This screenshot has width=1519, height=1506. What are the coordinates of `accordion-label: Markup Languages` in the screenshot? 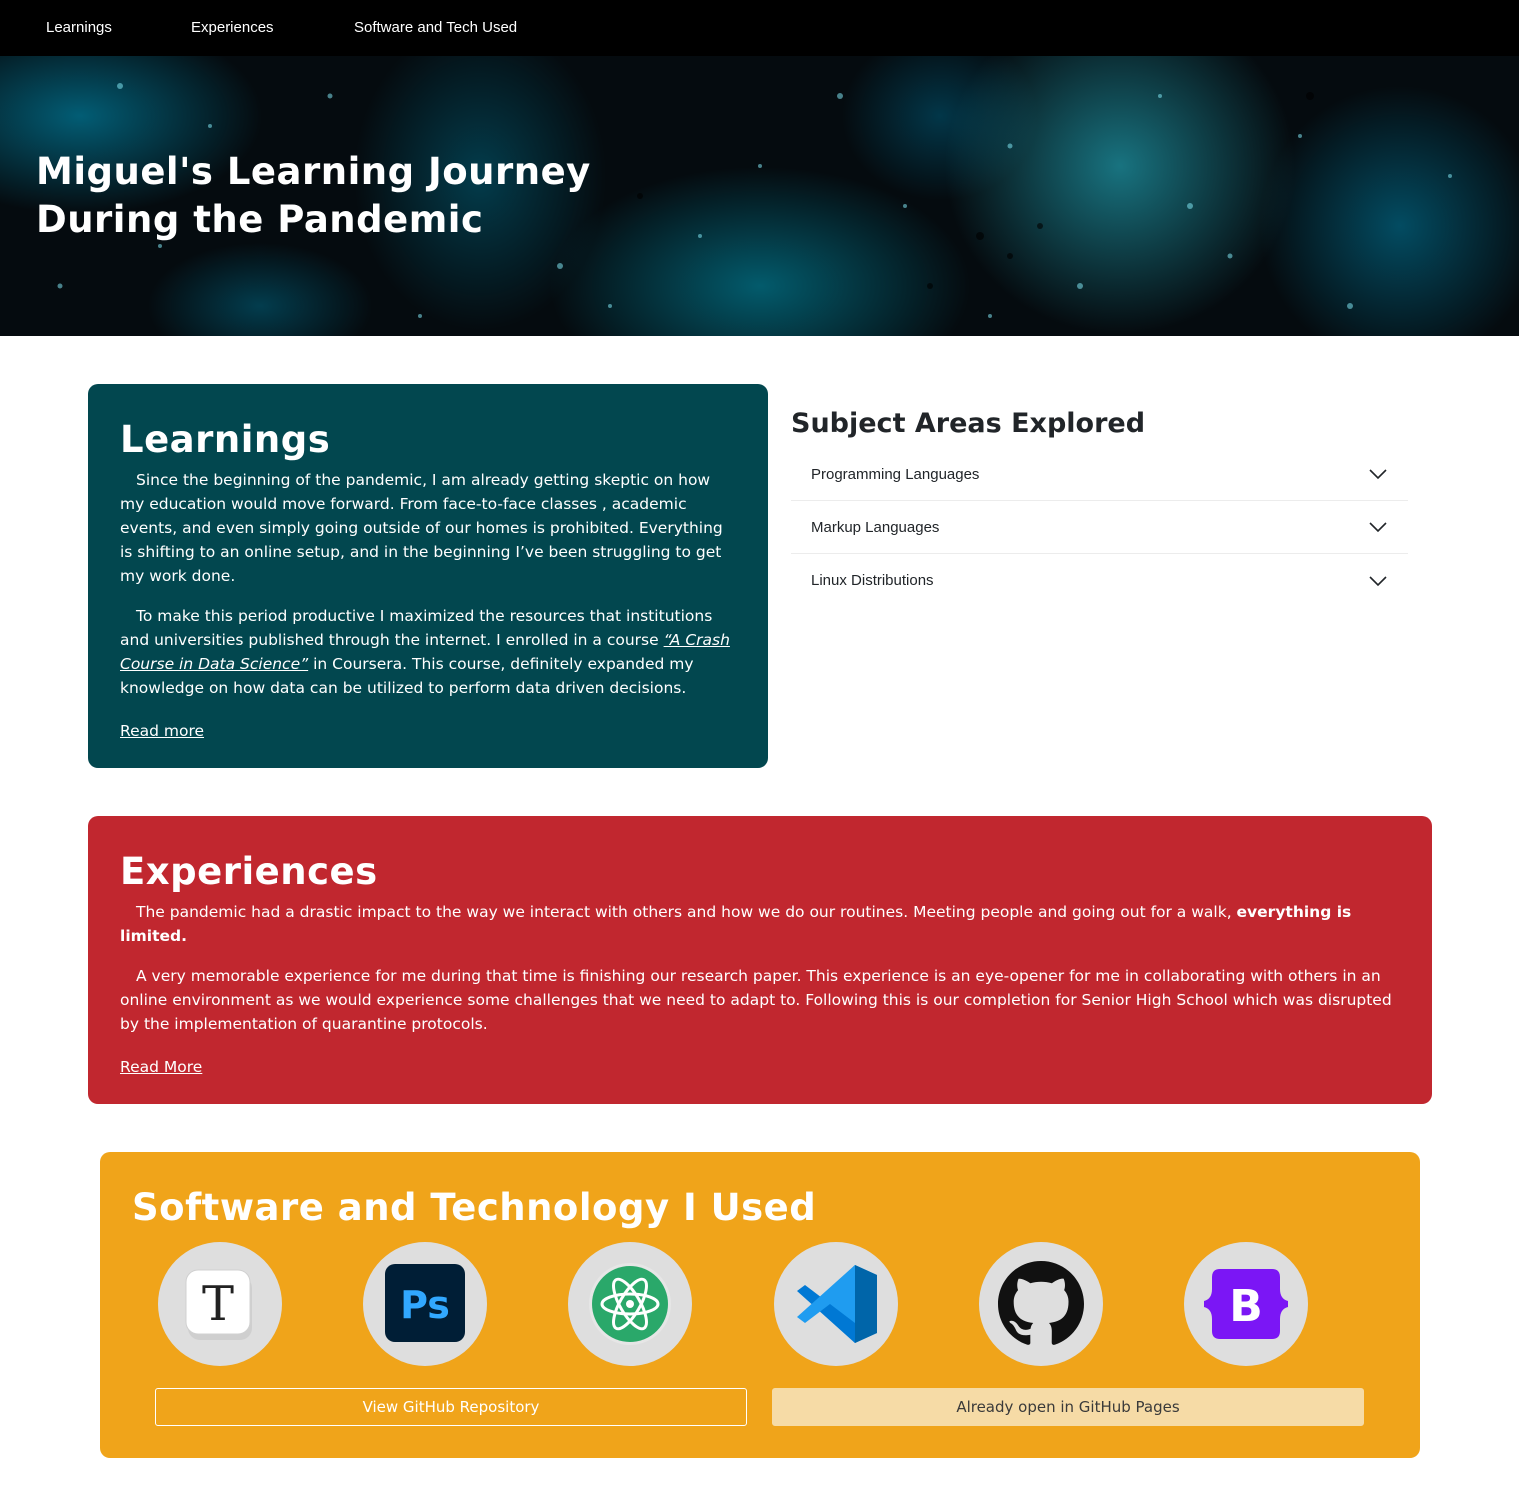 It's located at (875, 527).